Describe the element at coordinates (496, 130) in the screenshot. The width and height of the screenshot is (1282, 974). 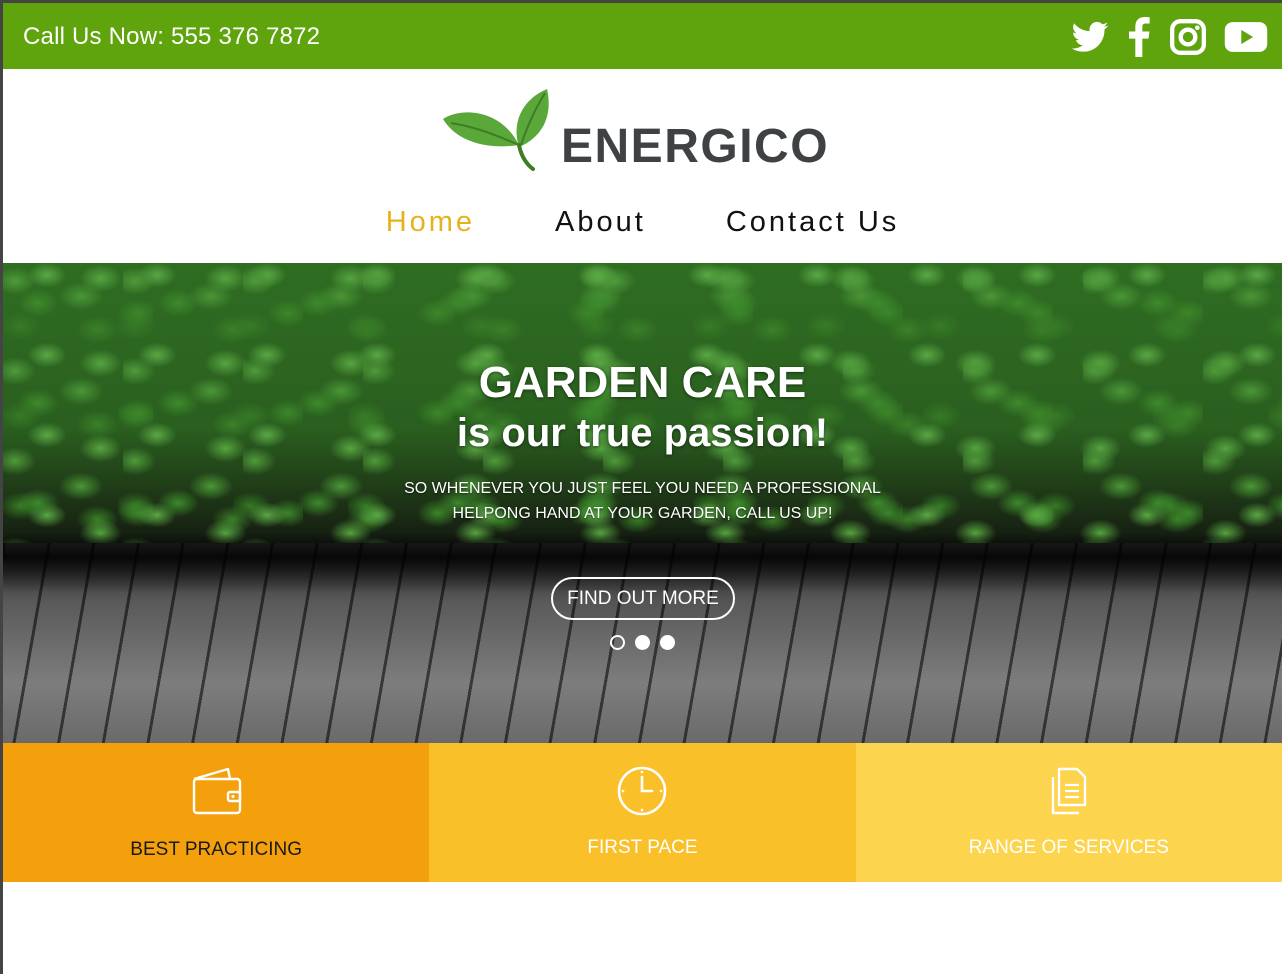
I see `leaf-icon` at that location.